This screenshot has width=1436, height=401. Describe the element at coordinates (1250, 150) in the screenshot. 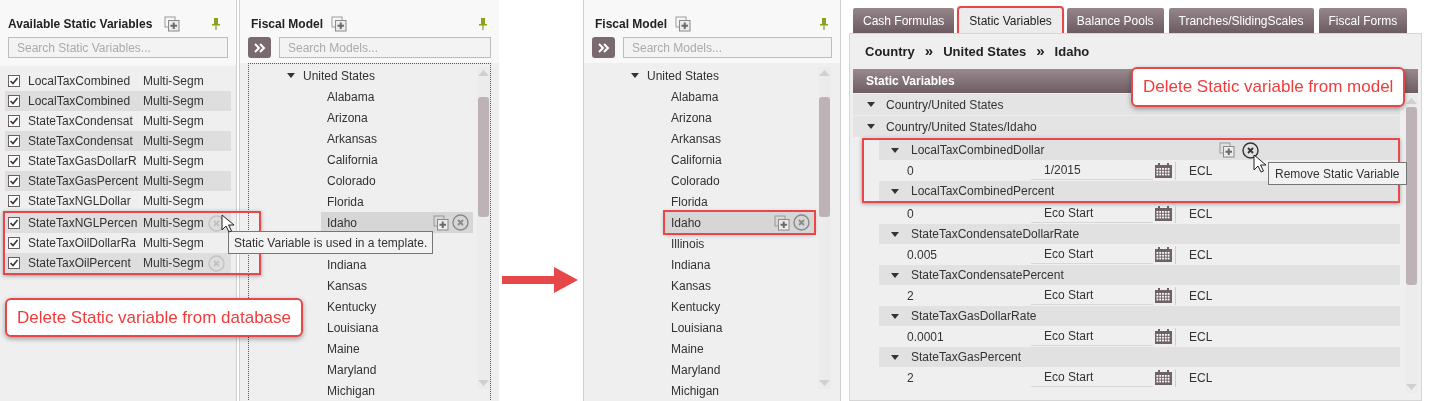

I see `remove-icon` at that location.